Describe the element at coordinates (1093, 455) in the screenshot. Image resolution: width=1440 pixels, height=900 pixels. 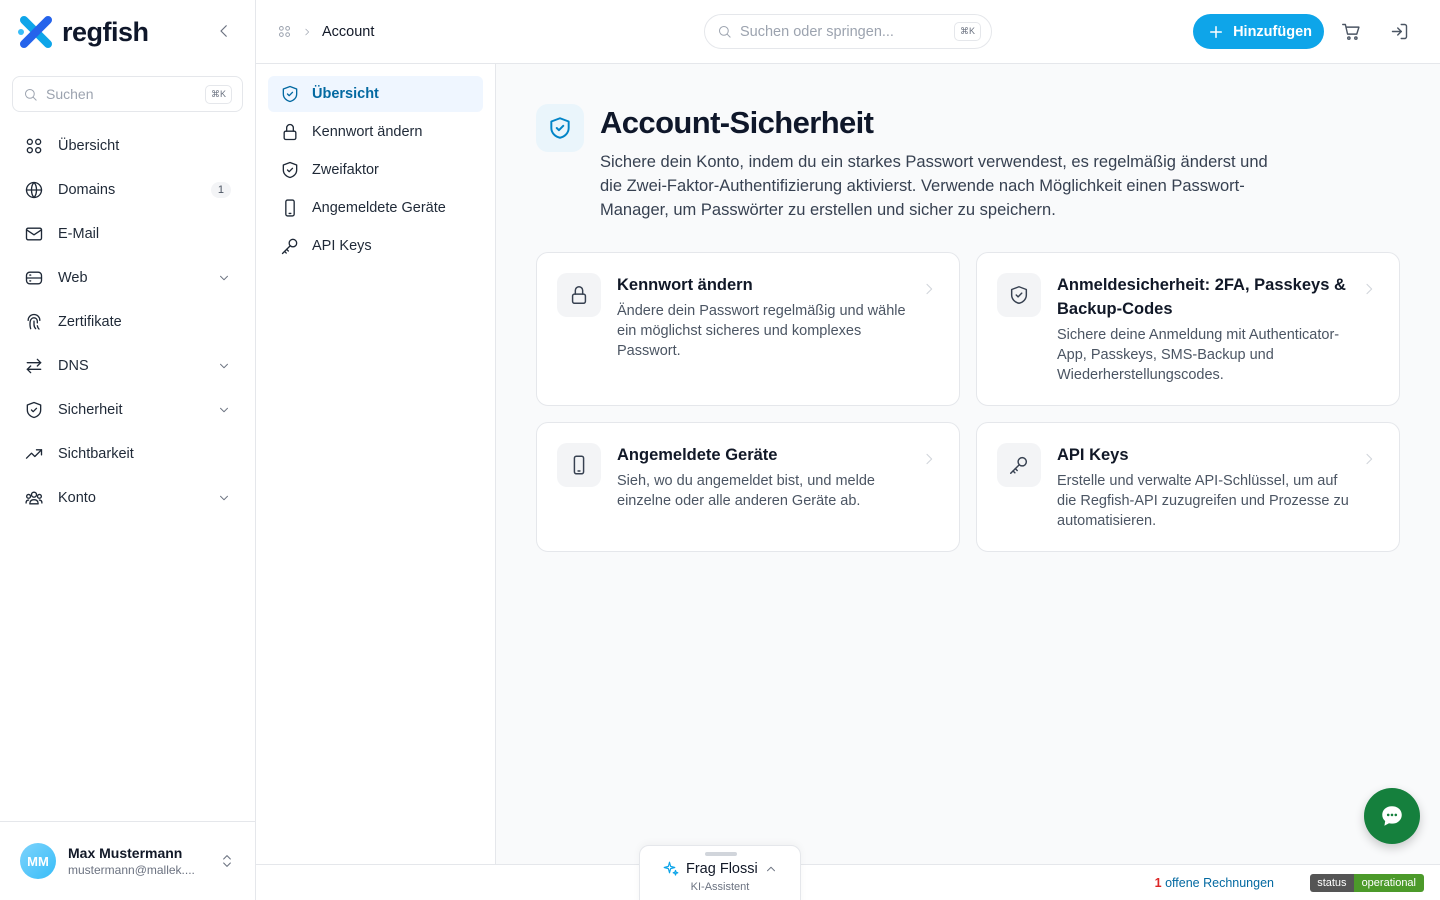
I see `card-title: API Keys` at that location.